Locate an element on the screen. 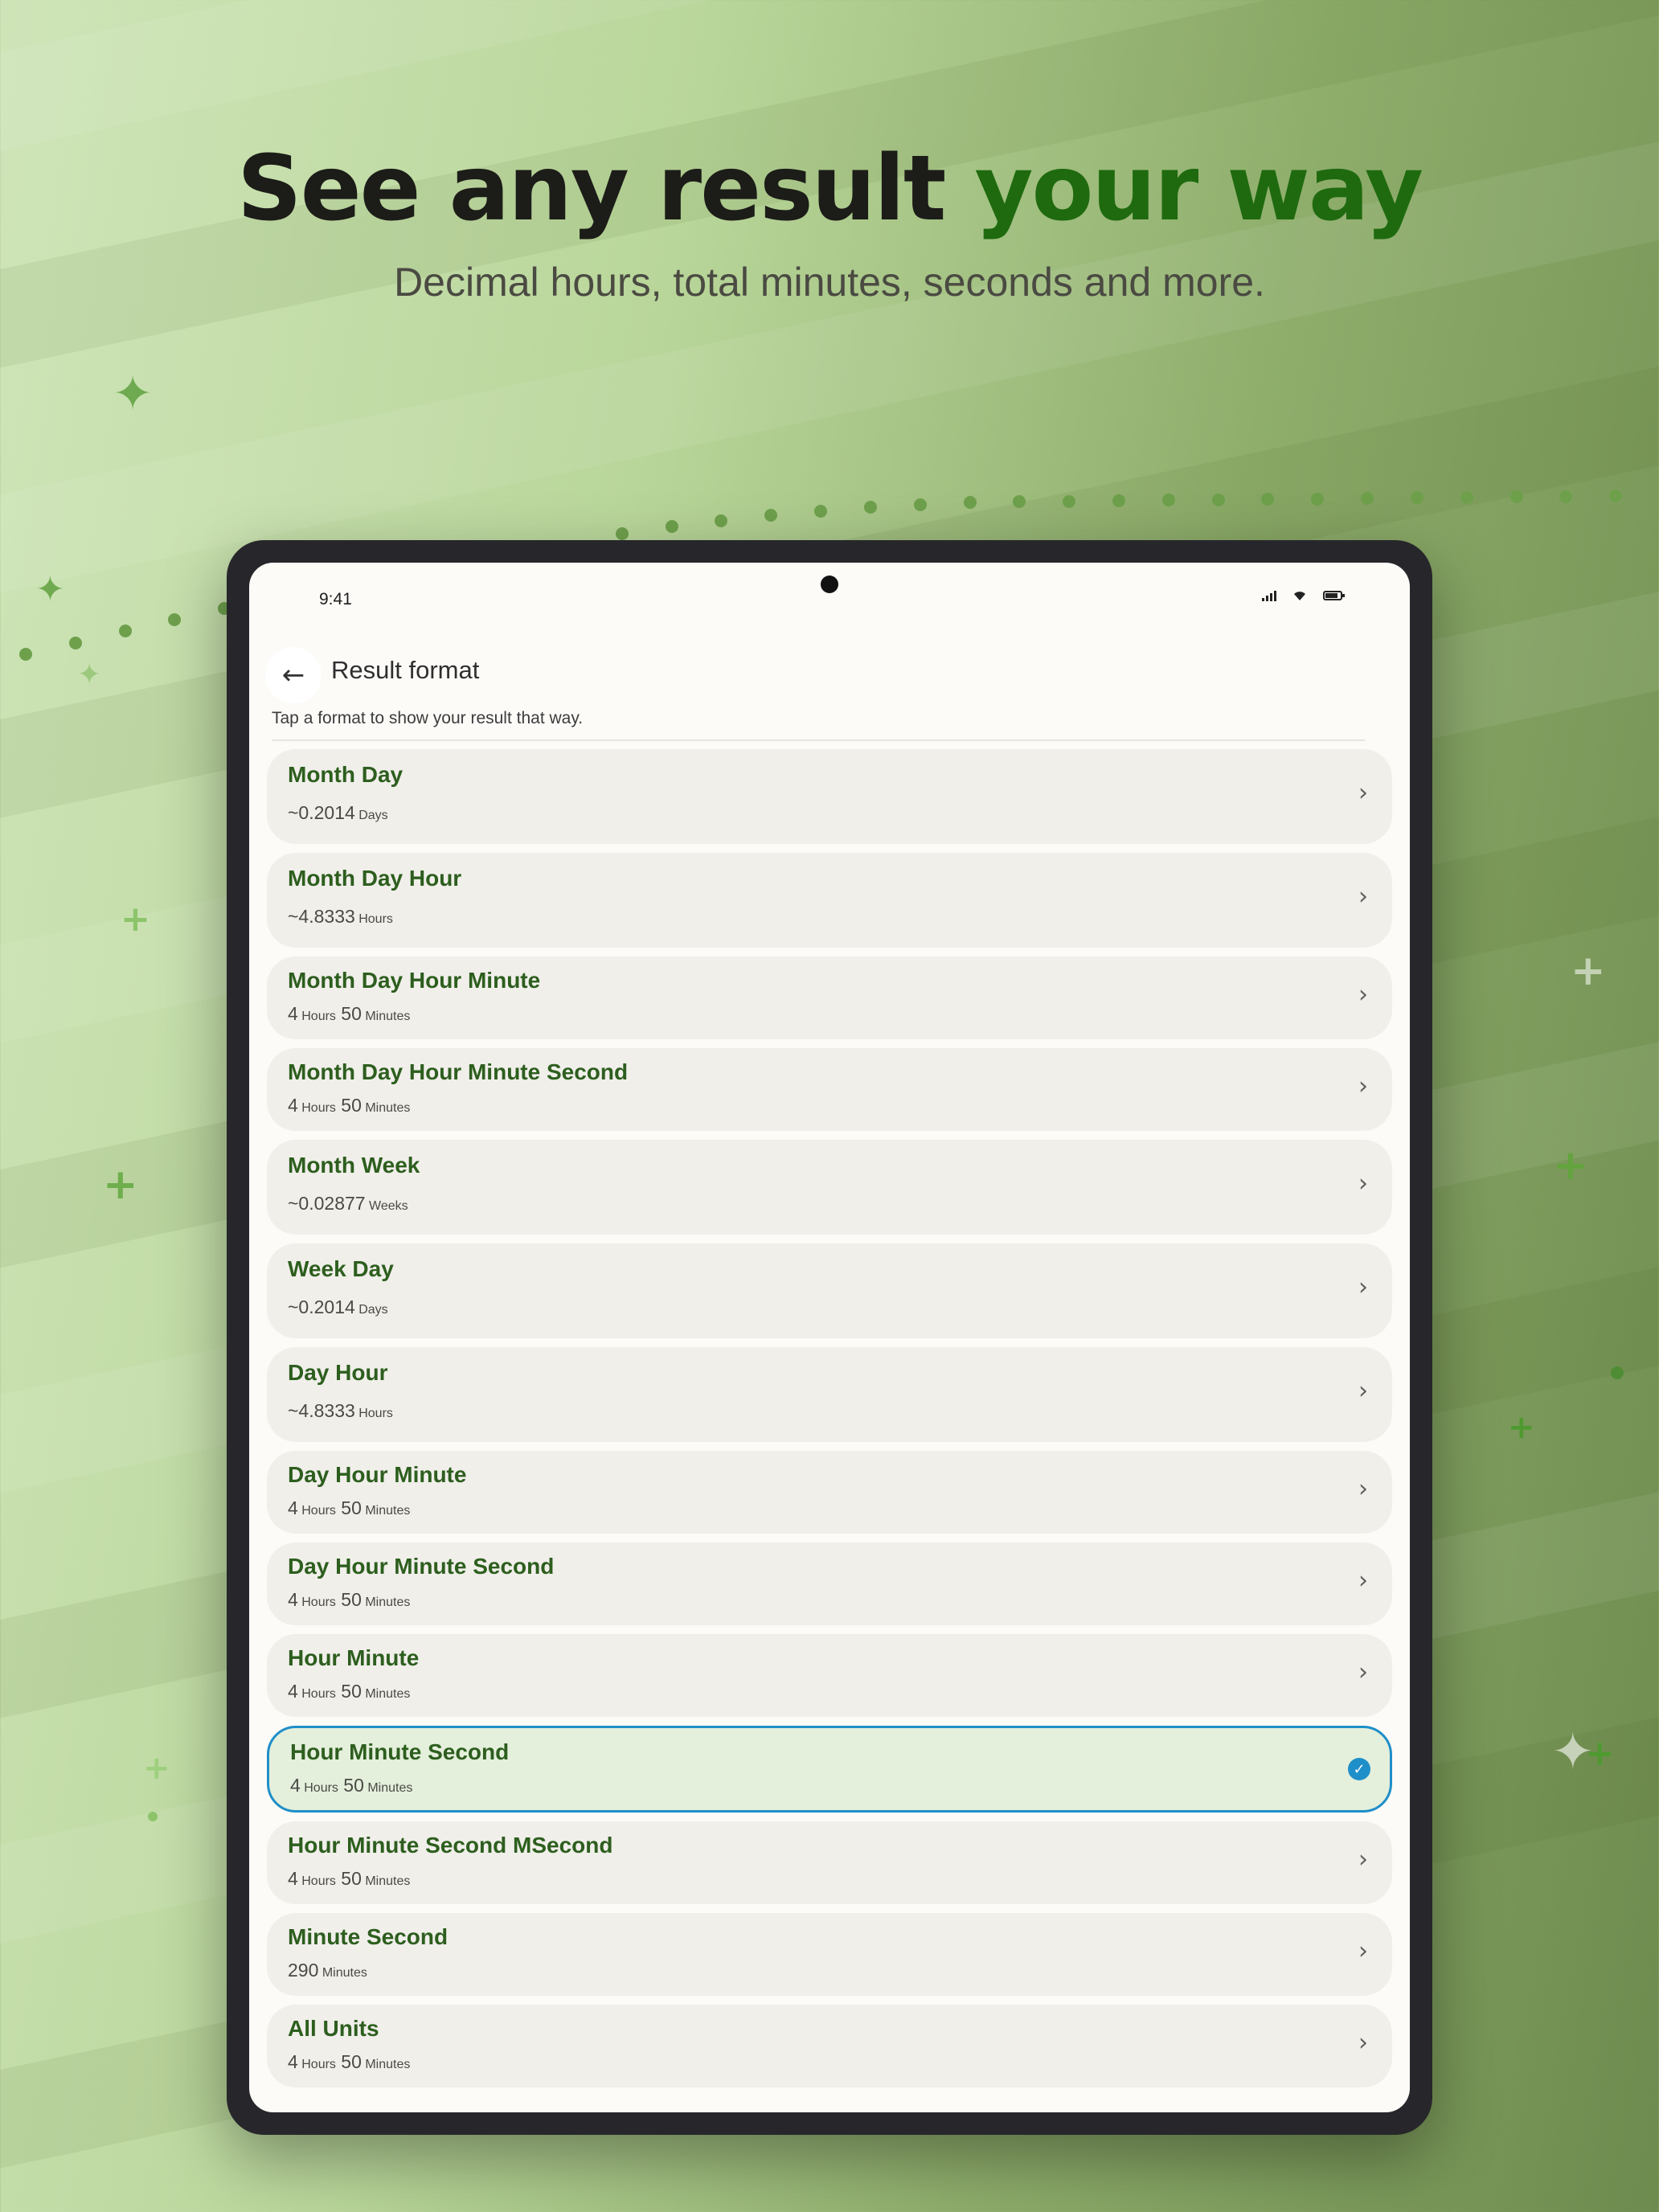 Image resolution: width=1659 pixels, height=2212 pixels. value-number: ~0.2014 is located at coordinates (321, 1306).